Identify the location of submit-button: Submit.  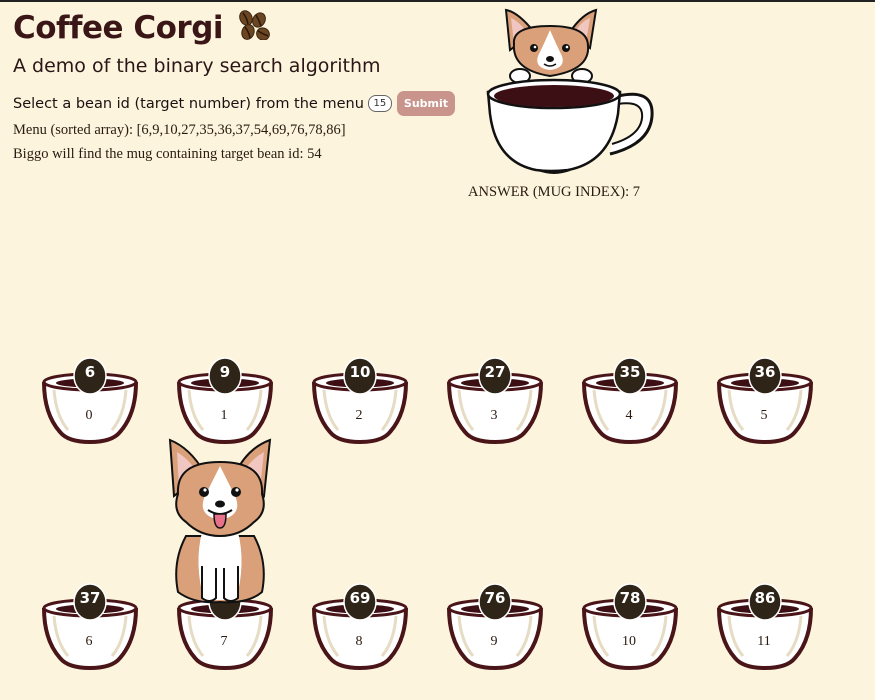
(426, 103).